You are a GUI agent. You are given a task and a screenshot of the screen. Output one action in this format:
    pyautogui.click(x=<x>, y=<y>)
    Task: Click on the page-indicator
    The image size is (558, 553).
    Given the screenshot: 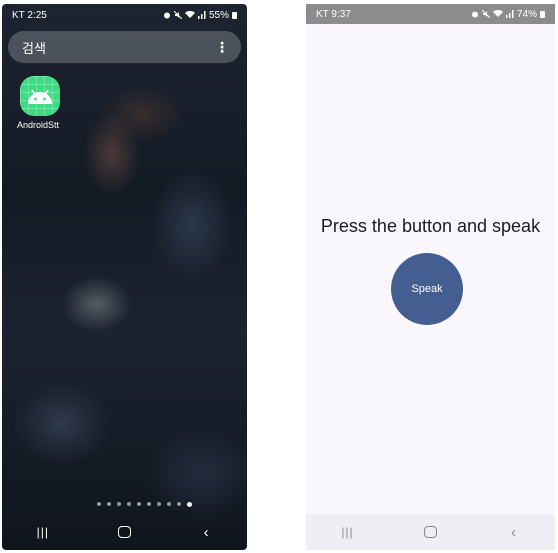 What is the action you would take?
    pyautogui.click(x=124, y=504)
    